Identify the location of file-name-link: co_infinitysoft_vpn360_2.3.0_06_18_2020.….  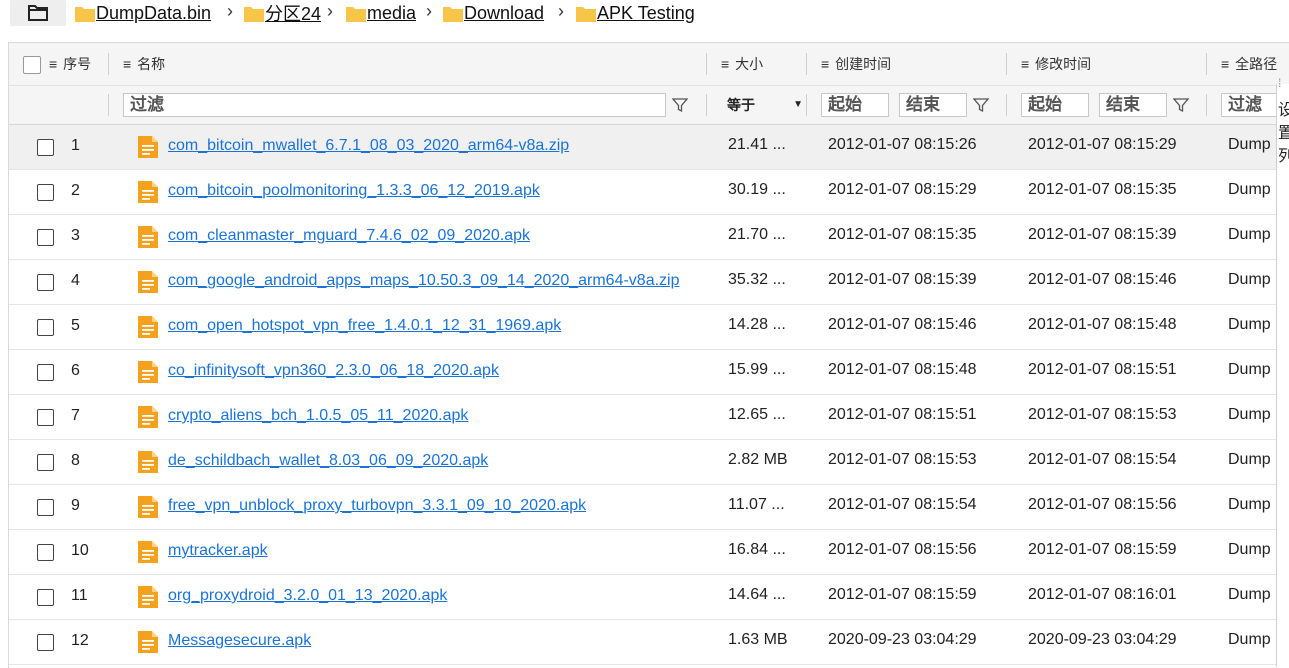
(333, 371).